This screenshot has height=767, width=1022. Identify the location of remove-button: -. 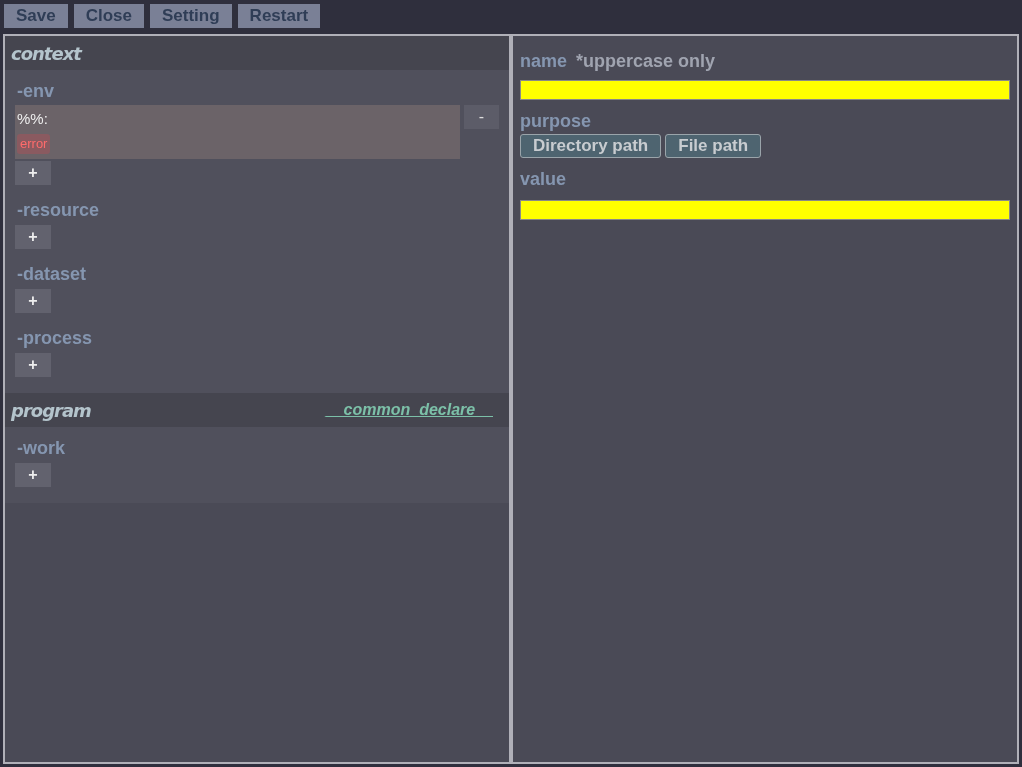
(481, 117).